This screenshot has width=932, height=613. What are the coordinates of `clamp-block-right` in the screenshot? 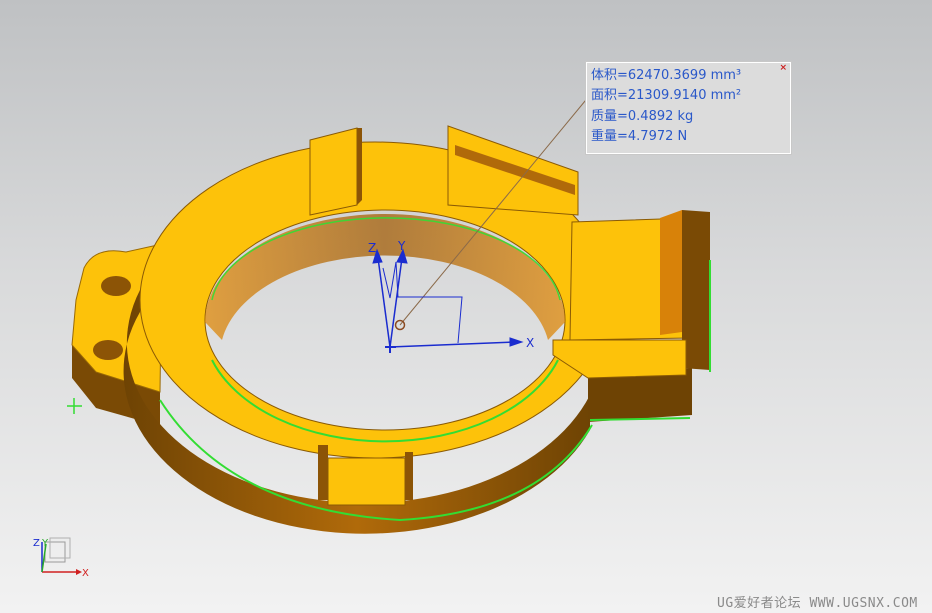 It's located at (631, 316).